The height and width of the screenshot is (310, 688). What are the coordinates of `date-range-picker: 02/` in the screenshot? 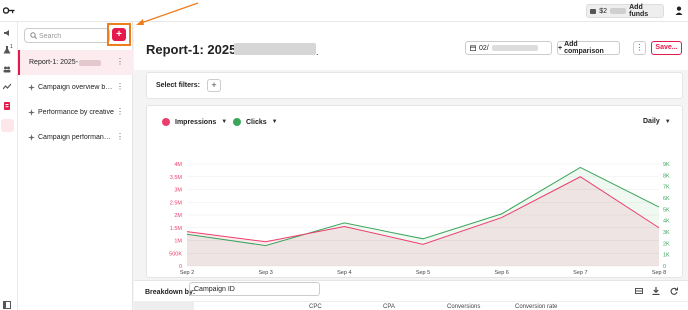 It's located at (508, 48).